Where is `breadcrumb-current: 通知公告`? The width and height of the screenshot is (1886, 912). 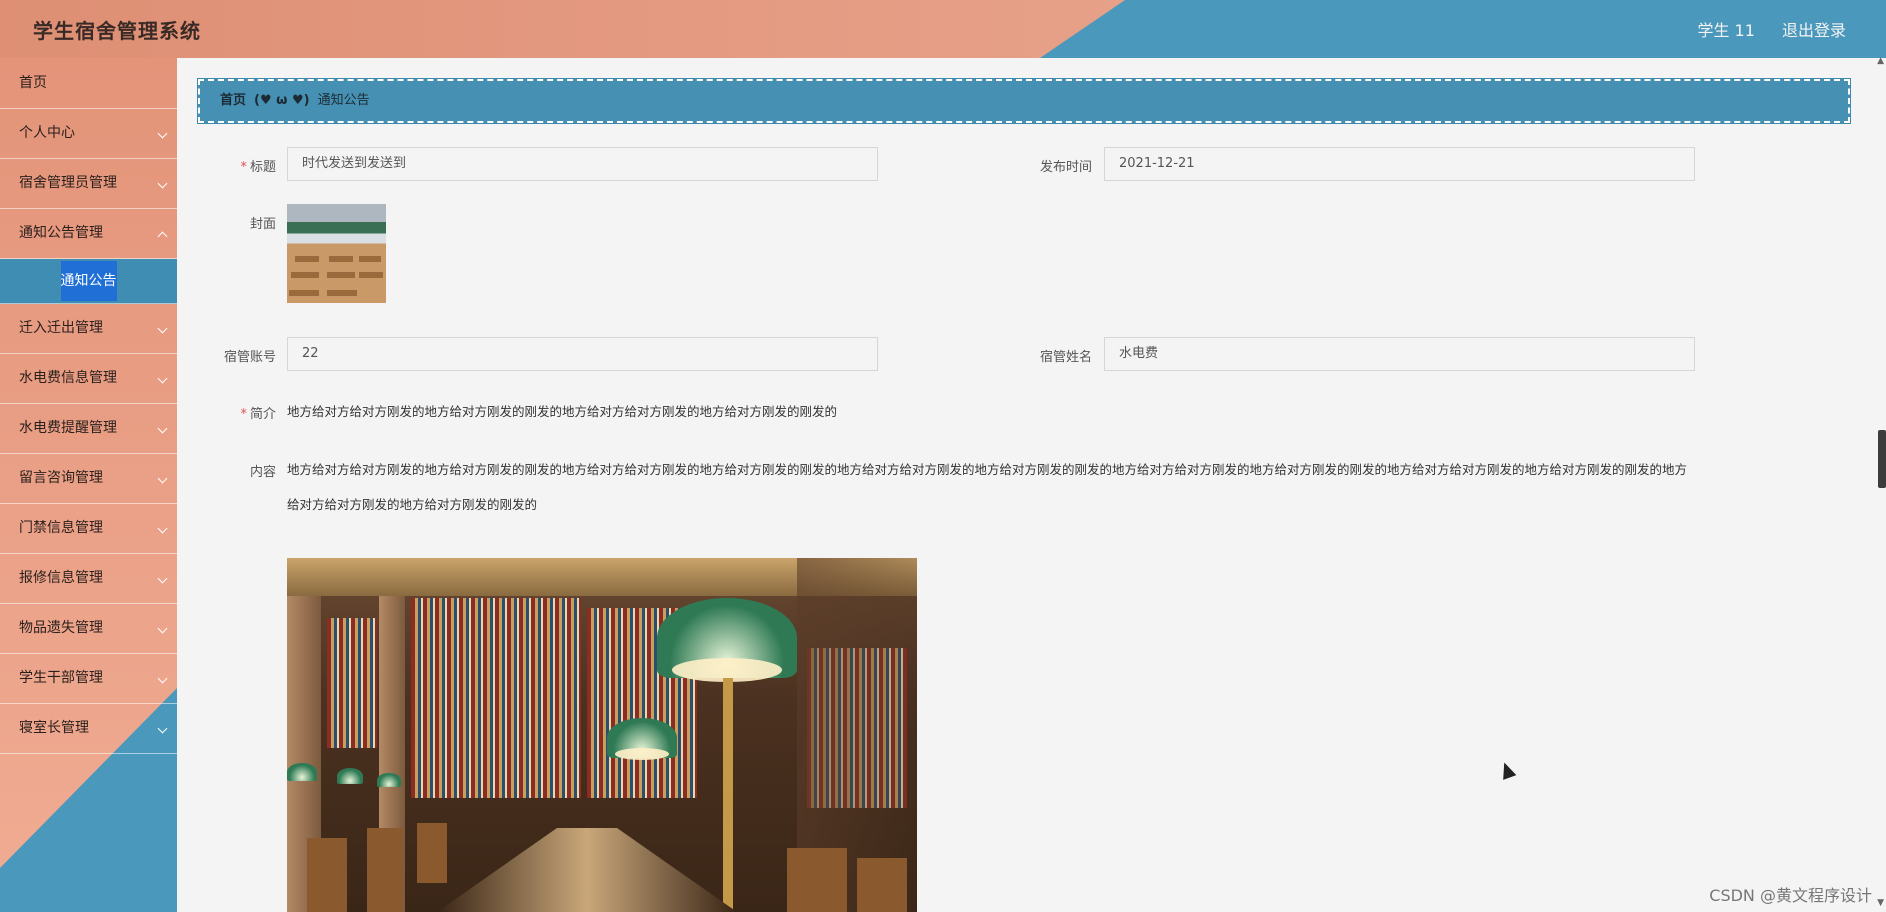 breadcrumb-current: 通知公告 is located at coordinates (343, 100).